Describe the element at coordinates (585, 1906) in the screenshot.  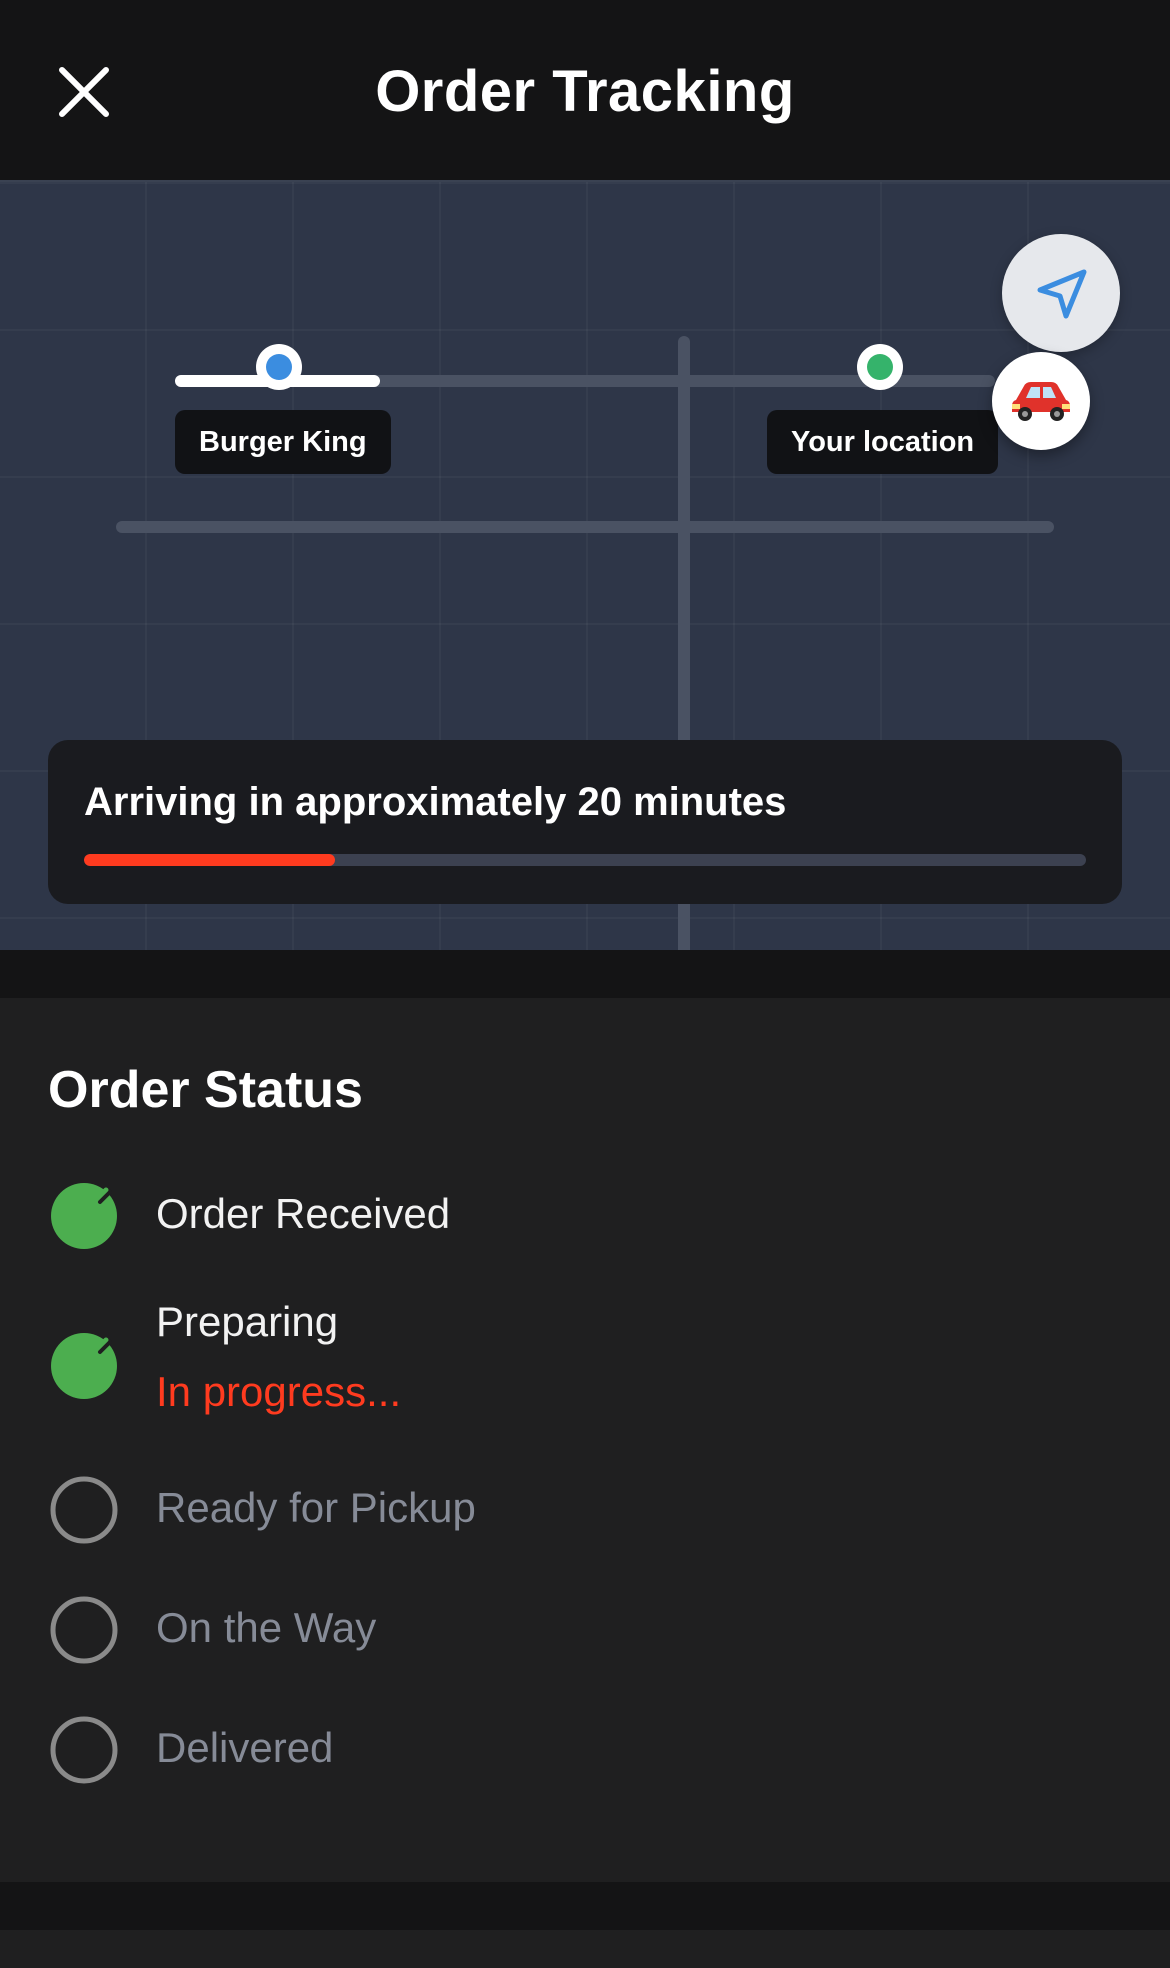
I see `bottom-divider` at that location.